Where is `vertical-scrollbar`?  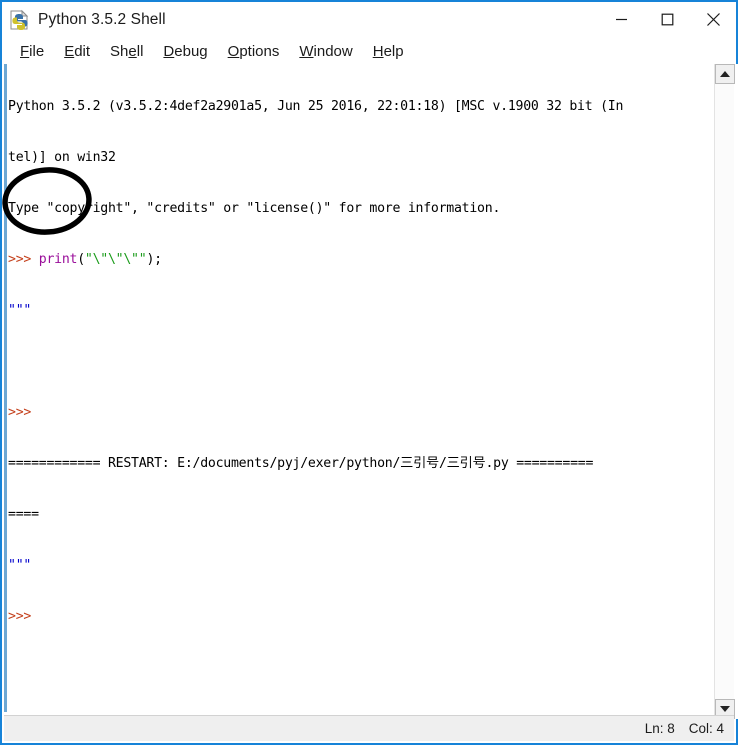
vertical-scrollbar is located at coordinates (724, 391).